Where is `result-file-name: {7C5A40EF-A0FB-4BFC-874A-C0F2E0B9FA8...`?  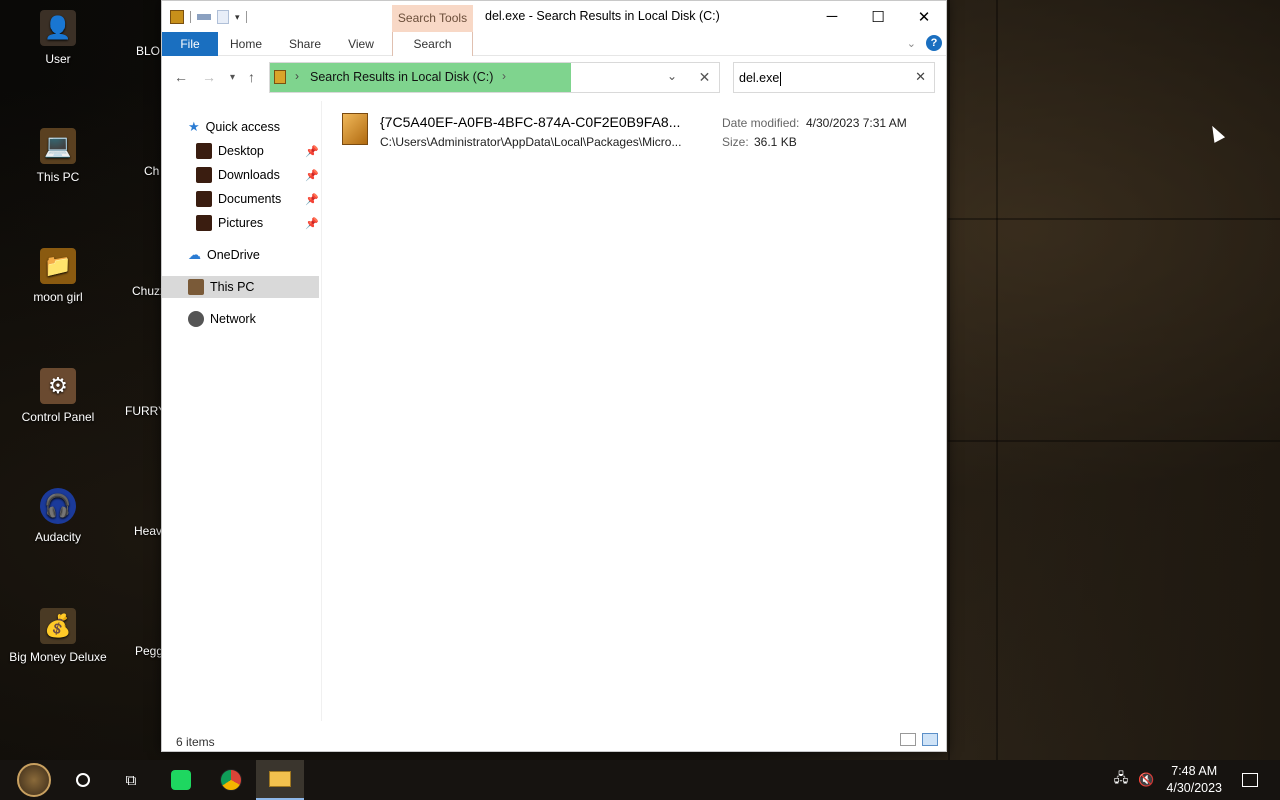
result-file-name: {7C5A40EF-A0FB-4BFC-874A-C0F2E0B9FA8... is located at coordinates (530, 122).